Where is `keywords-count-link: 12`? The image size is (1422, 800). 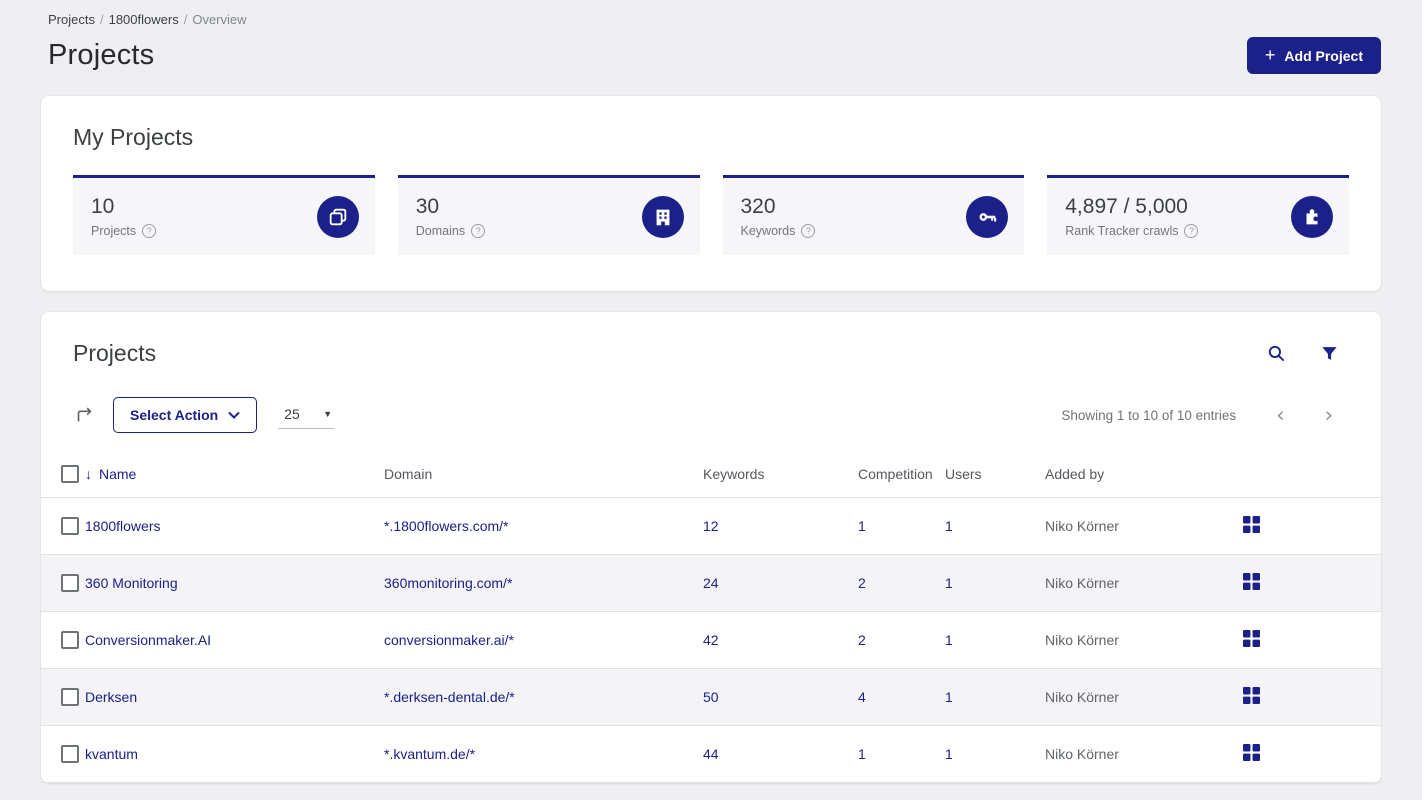
keywords-count-link: 12 is located at coordinates (711, 526).